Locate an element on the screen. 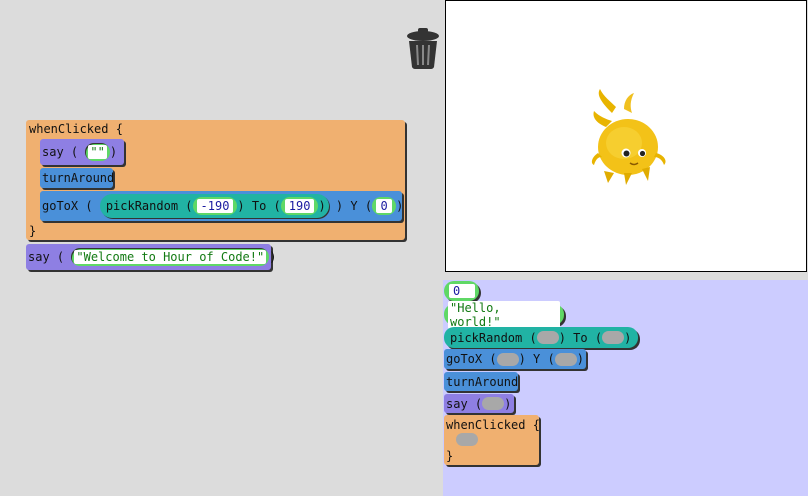 The width and height of the screenshot is (808, 496). string-value: "Welcome to Hour of Code!" is located at coordinates (170, 257).